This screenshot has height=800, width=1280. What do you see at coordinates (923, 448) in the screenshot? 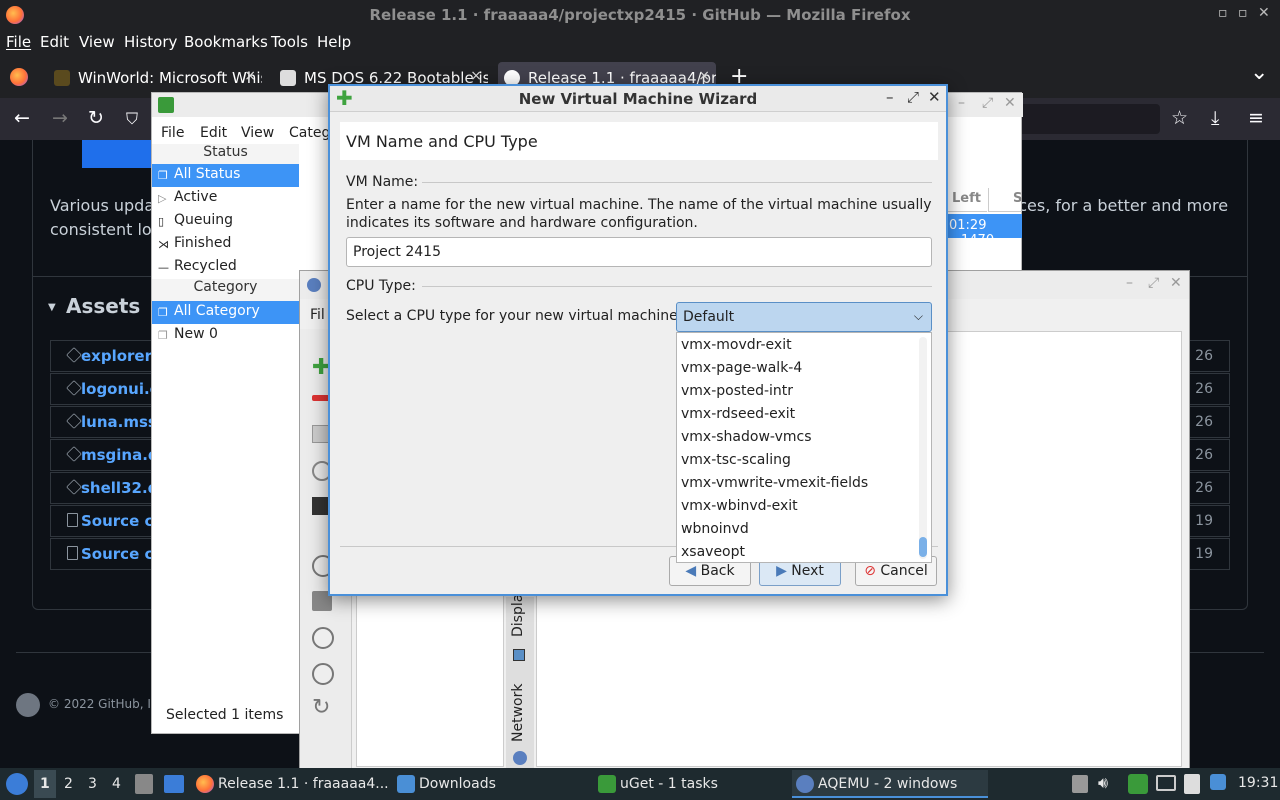
I see `dropdown-scrollbar` at bounding box center [923, 448].